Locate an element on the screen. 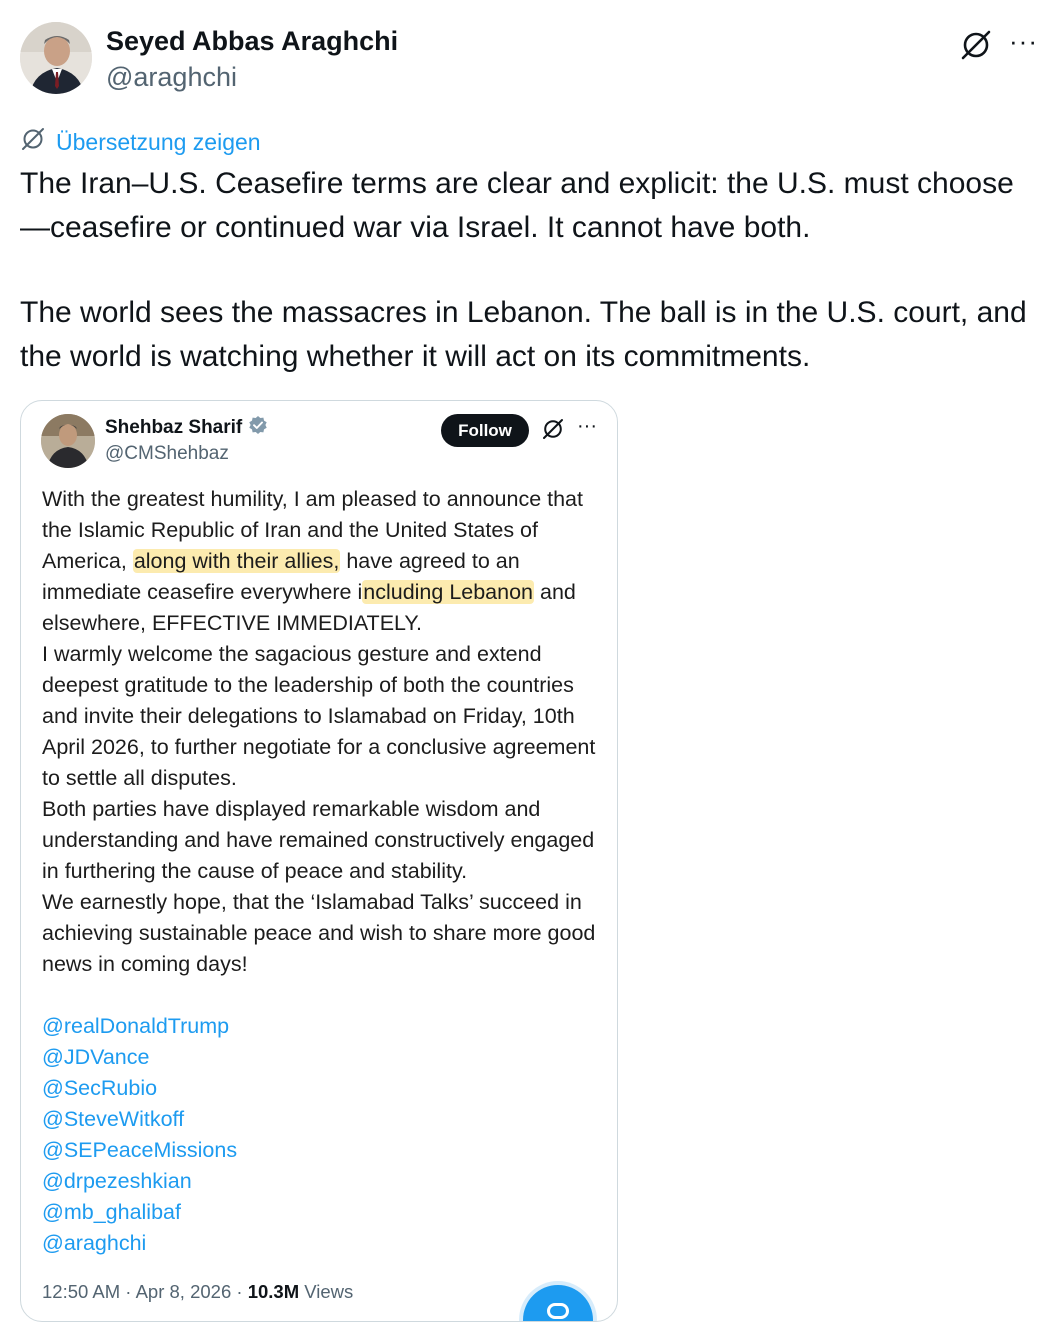 Image resolution: width=1058 pixels, height=1344 pixels. highlighted-text: ncluding Lebanon is located at coordinates (448, 592).